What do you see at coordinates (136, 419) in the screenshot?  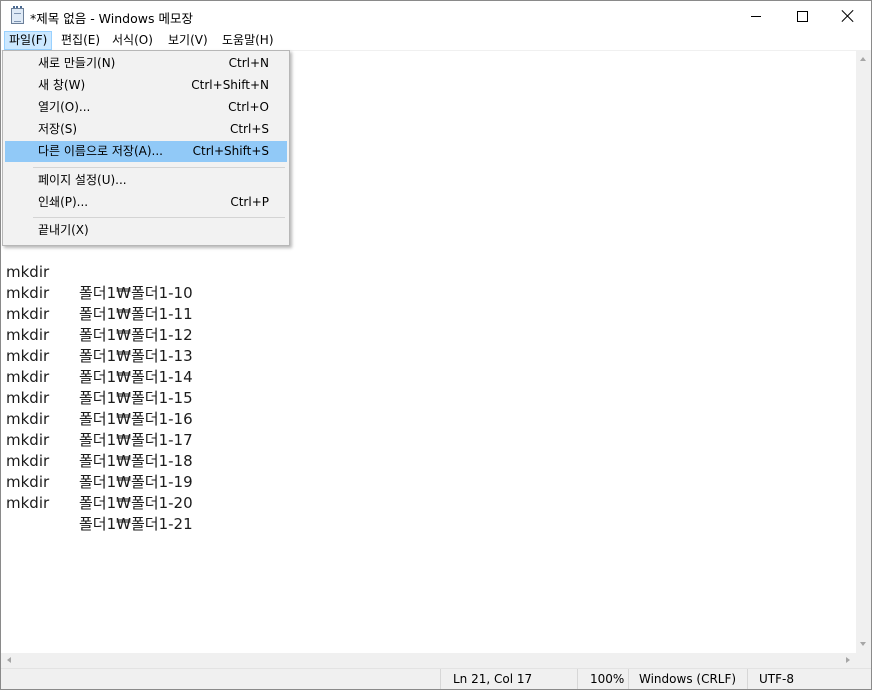 I see `line-argument: 폴더1₩폴더1-16` at bounding box center [136, 419].